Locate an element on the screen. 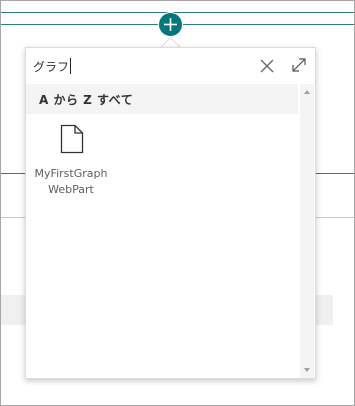 The width and height of the screenshot is (355, 406). document-icon is located at coordinates (72, 139).